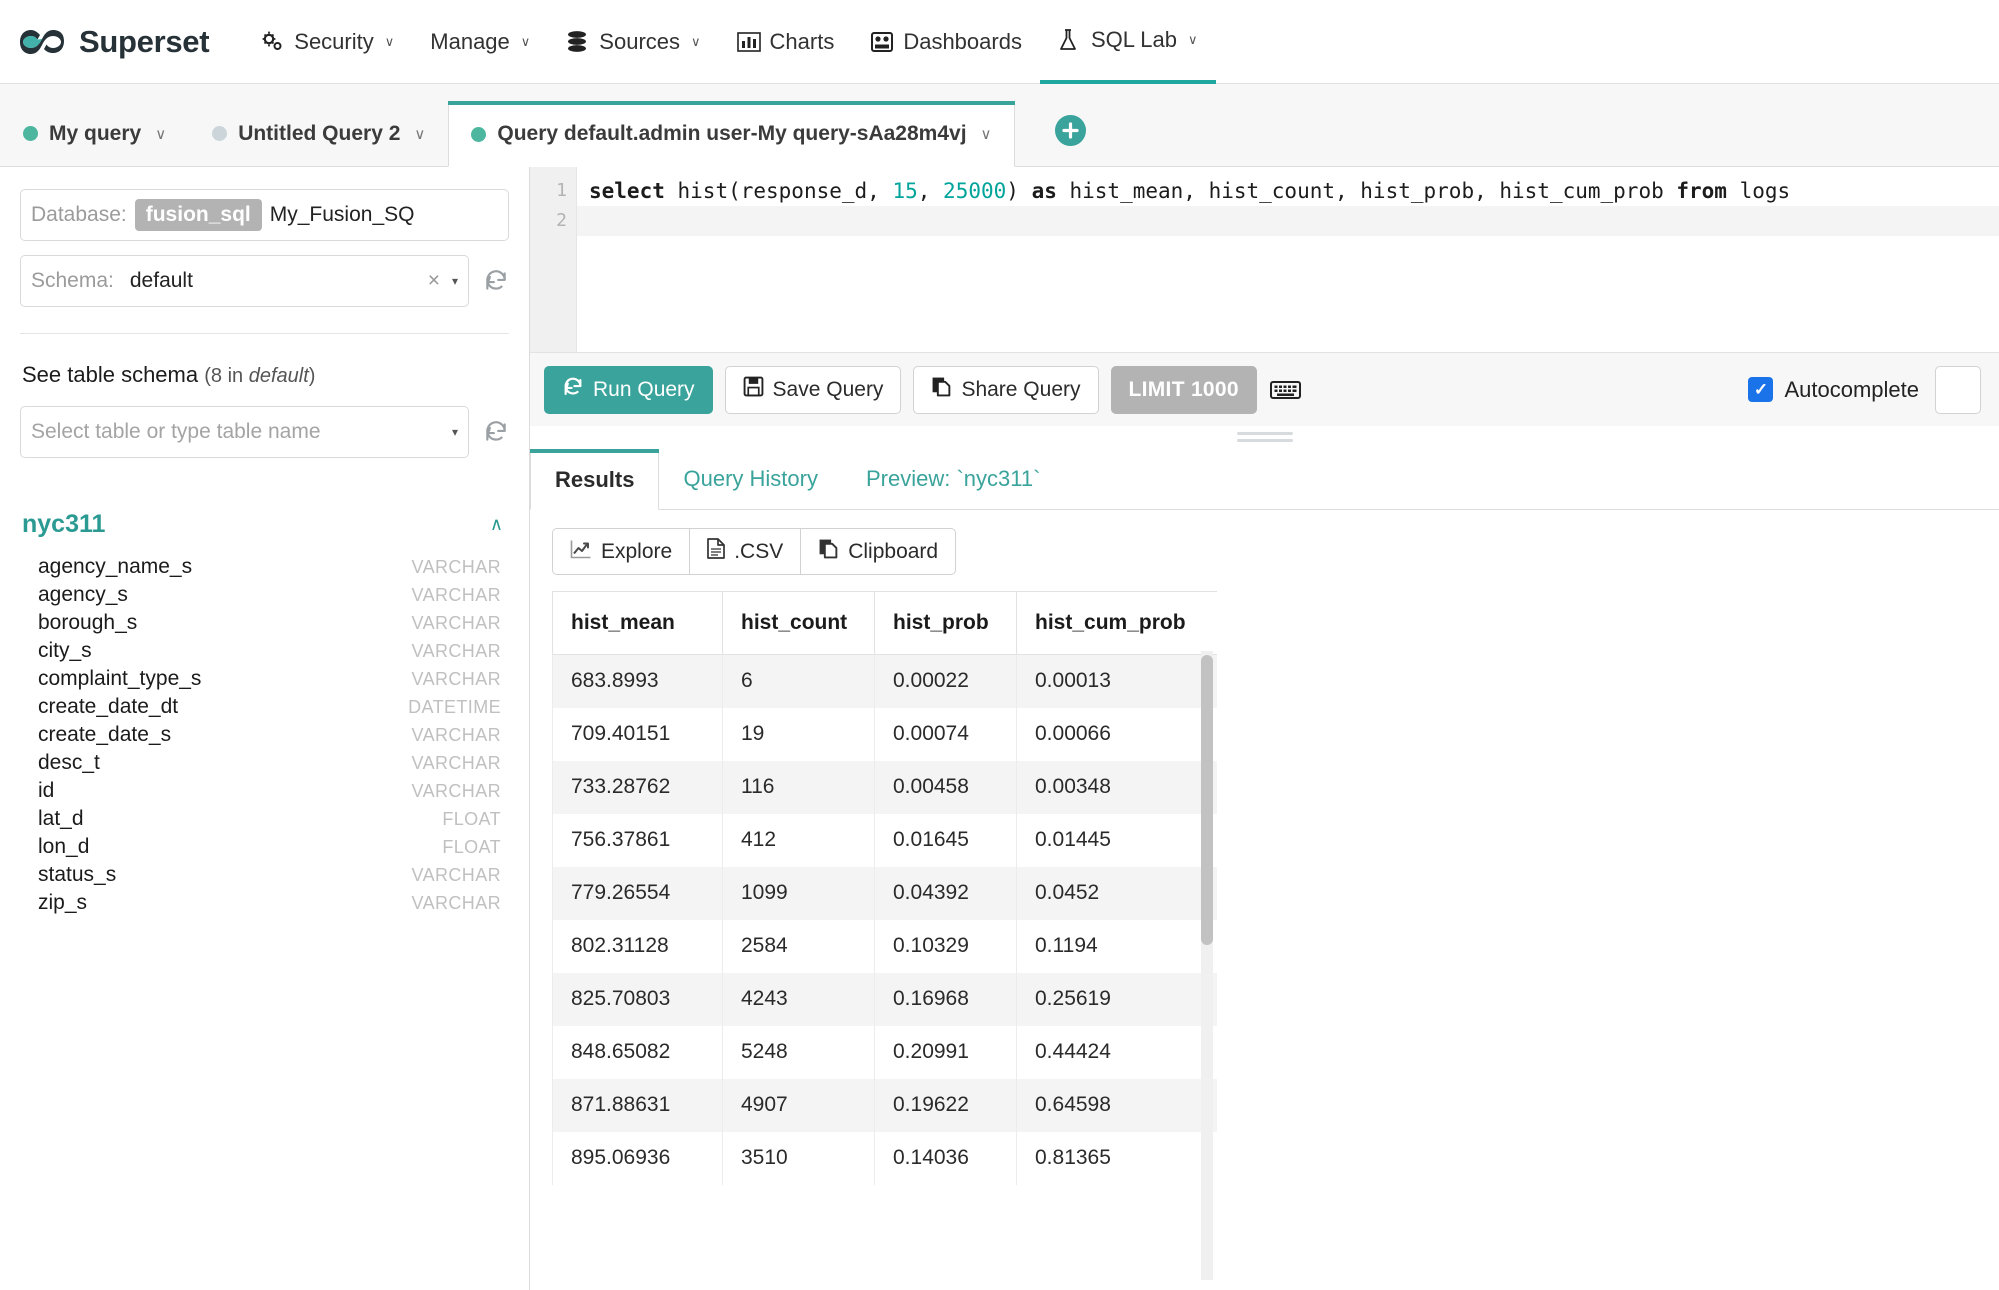  What do you see at coordinates (1116, 1158) in the screenshot?
I see `table-cell: 0.81365` at bounding box center [1116, 1158].